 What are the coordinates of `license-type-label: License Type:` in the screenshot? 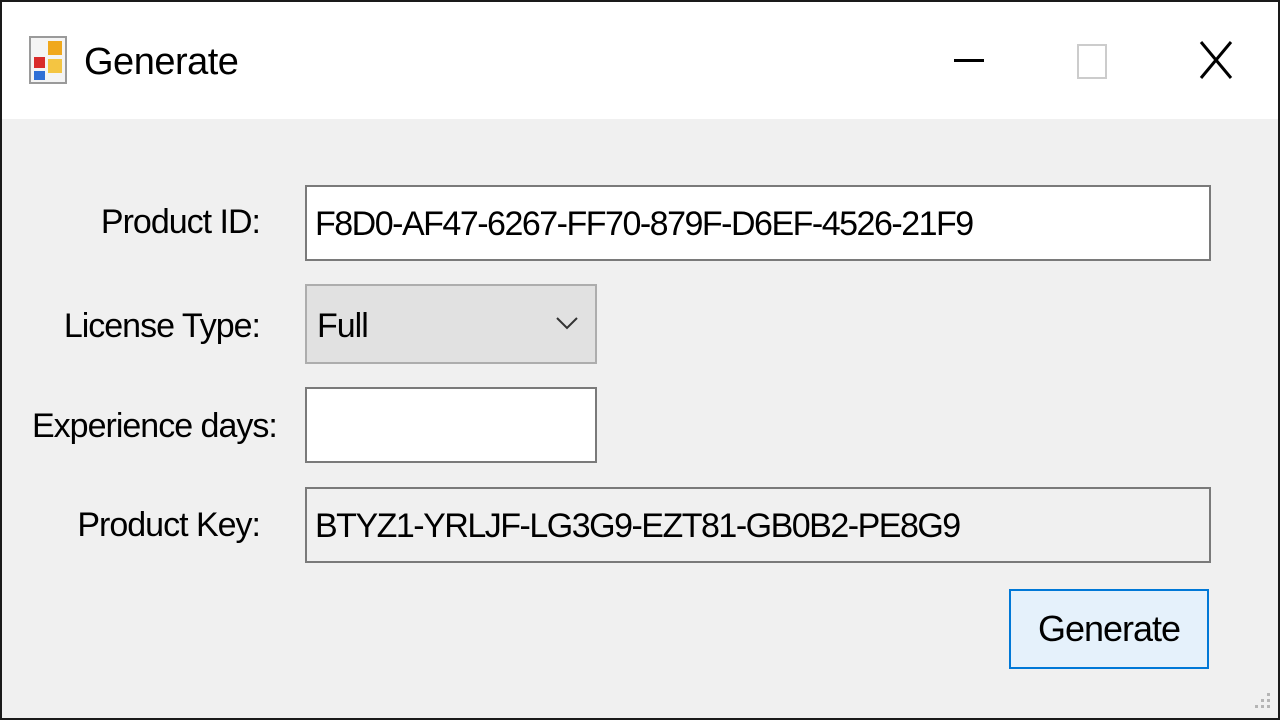 It's located at (162, 326).